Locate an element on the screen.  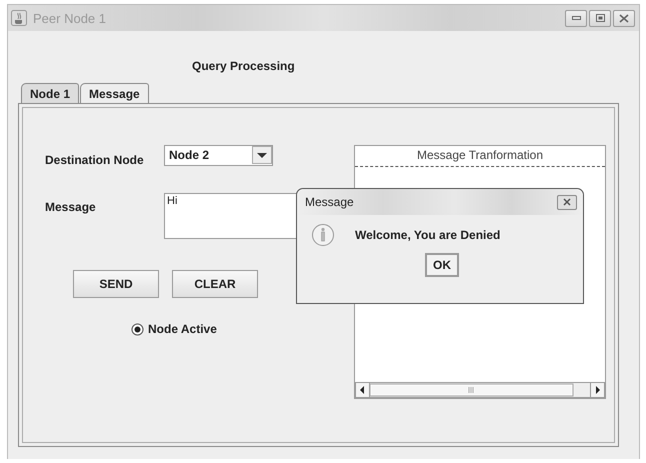
minimize-button is located at coordinates (576, 18).